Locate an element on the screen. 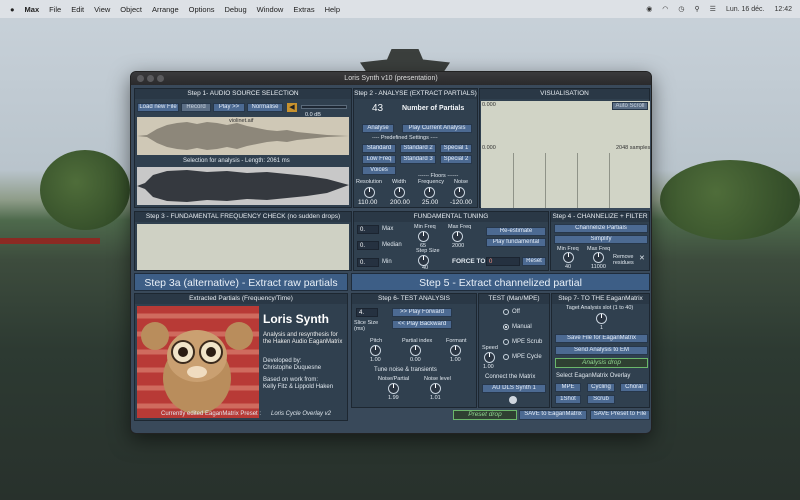  close-window-button is located at coordinates (140, 78).